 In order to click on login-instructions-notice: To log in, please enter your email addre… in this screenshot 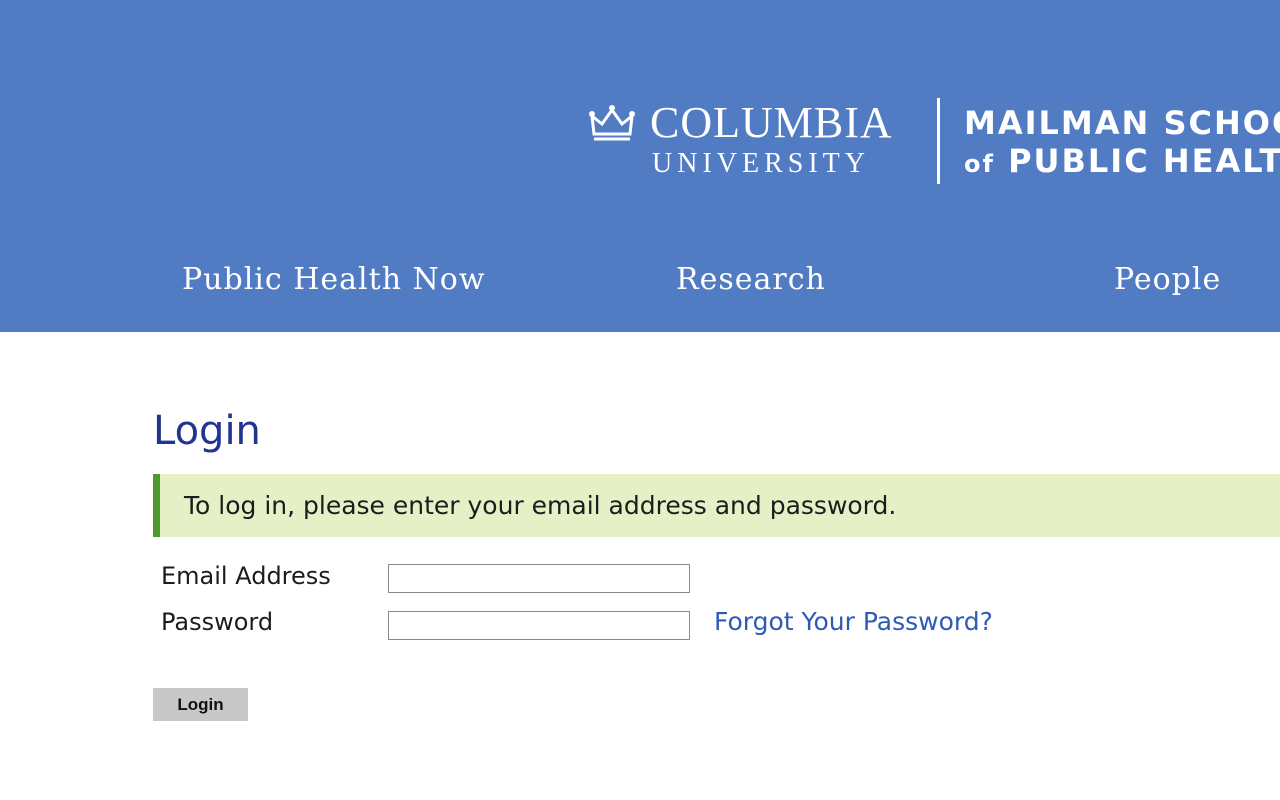, I will do `click(716, 505)`.